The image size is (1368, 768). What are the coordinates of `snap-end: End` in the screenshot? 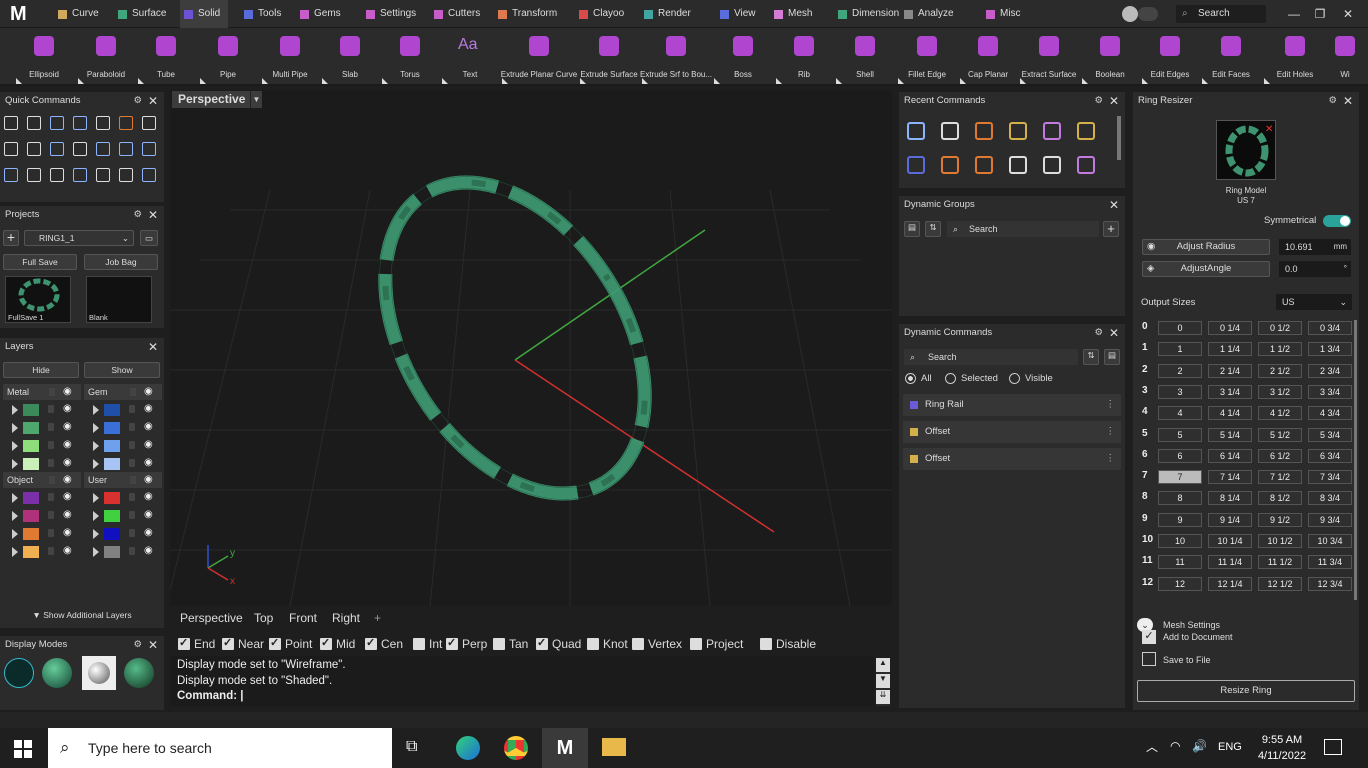 It's located at (196, 643).